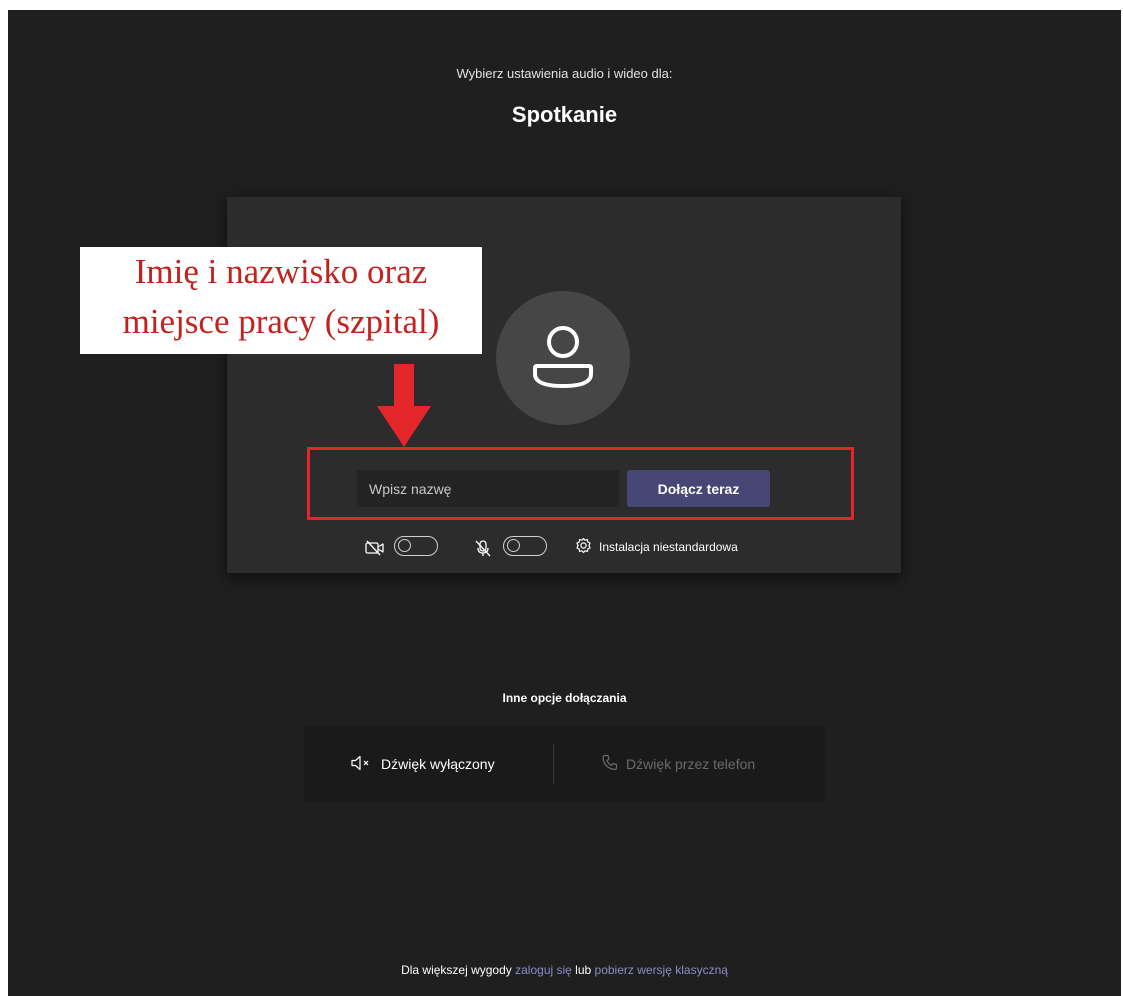  What do you see at coordinates (513, 545) in the screenshot?
I see `microphone-toggle-knob` at bounding box center [513, 545].